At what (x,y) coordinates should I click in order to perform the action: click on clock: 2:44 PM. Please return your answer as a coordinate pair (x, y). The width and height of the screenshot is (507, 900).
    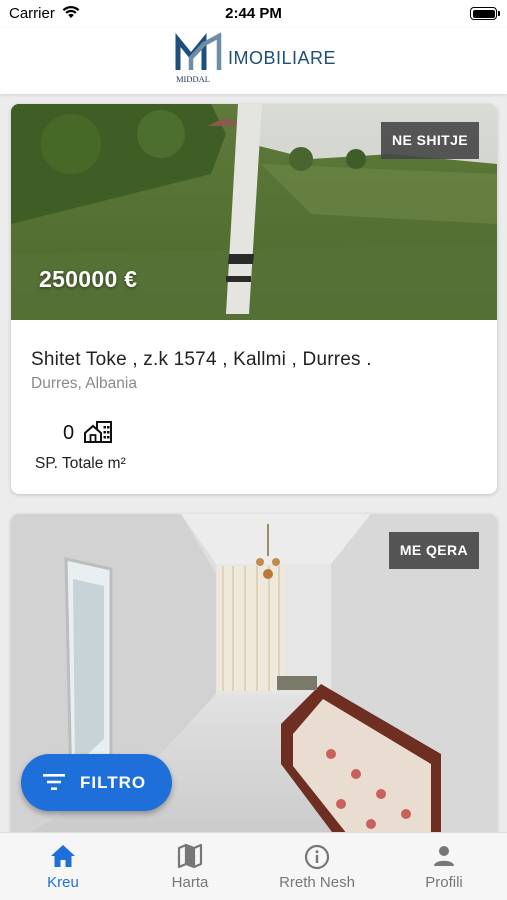
    Looking at the image, I should click on (253, 13).